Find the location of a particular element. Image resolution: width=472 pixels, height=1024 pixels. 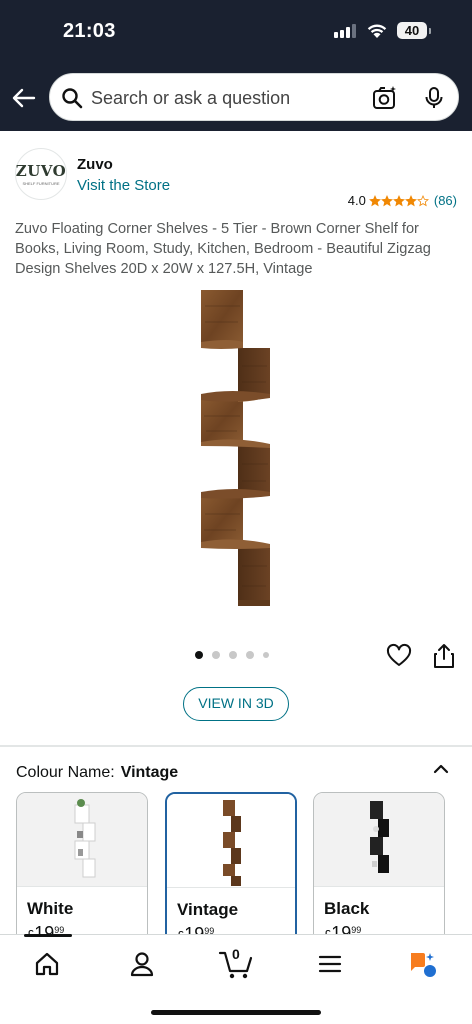

heart-icon is located at coordinates (399, 656).